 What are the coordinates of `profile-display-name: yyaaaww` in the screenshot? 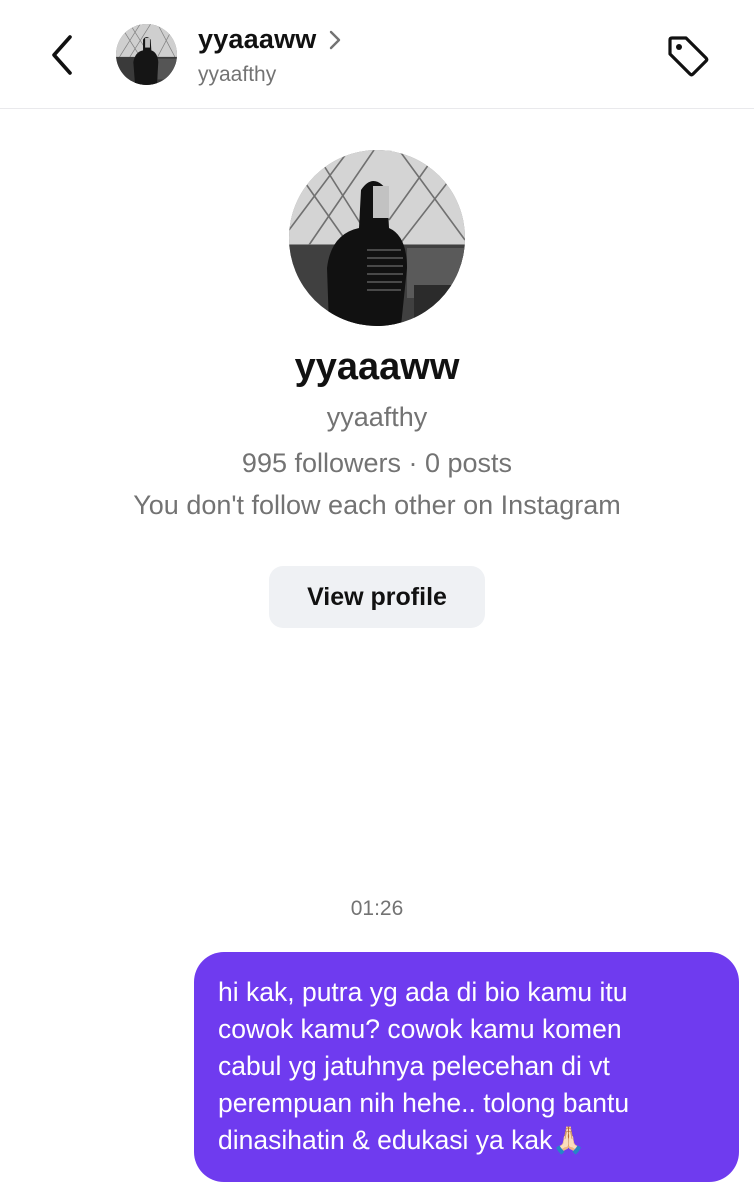 It's located at (377, 367).